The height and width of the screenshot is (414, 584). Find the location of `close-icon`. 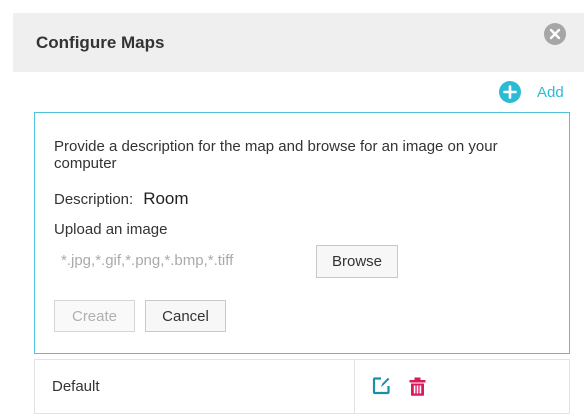

close-icon is located at coordinates (555, 34).